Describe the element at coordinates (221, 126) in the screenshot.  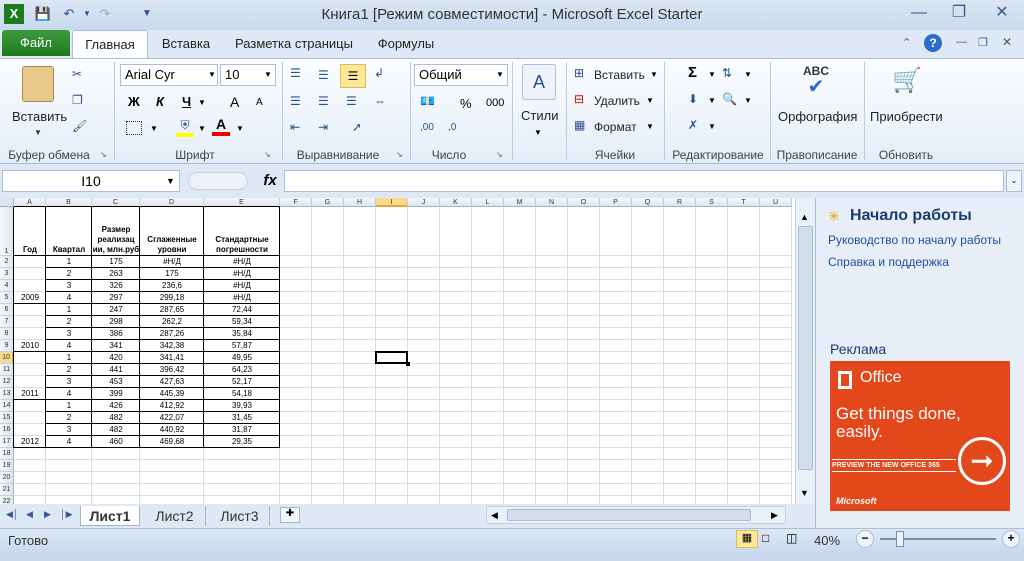
I see `font-color-icon: A` at that location.